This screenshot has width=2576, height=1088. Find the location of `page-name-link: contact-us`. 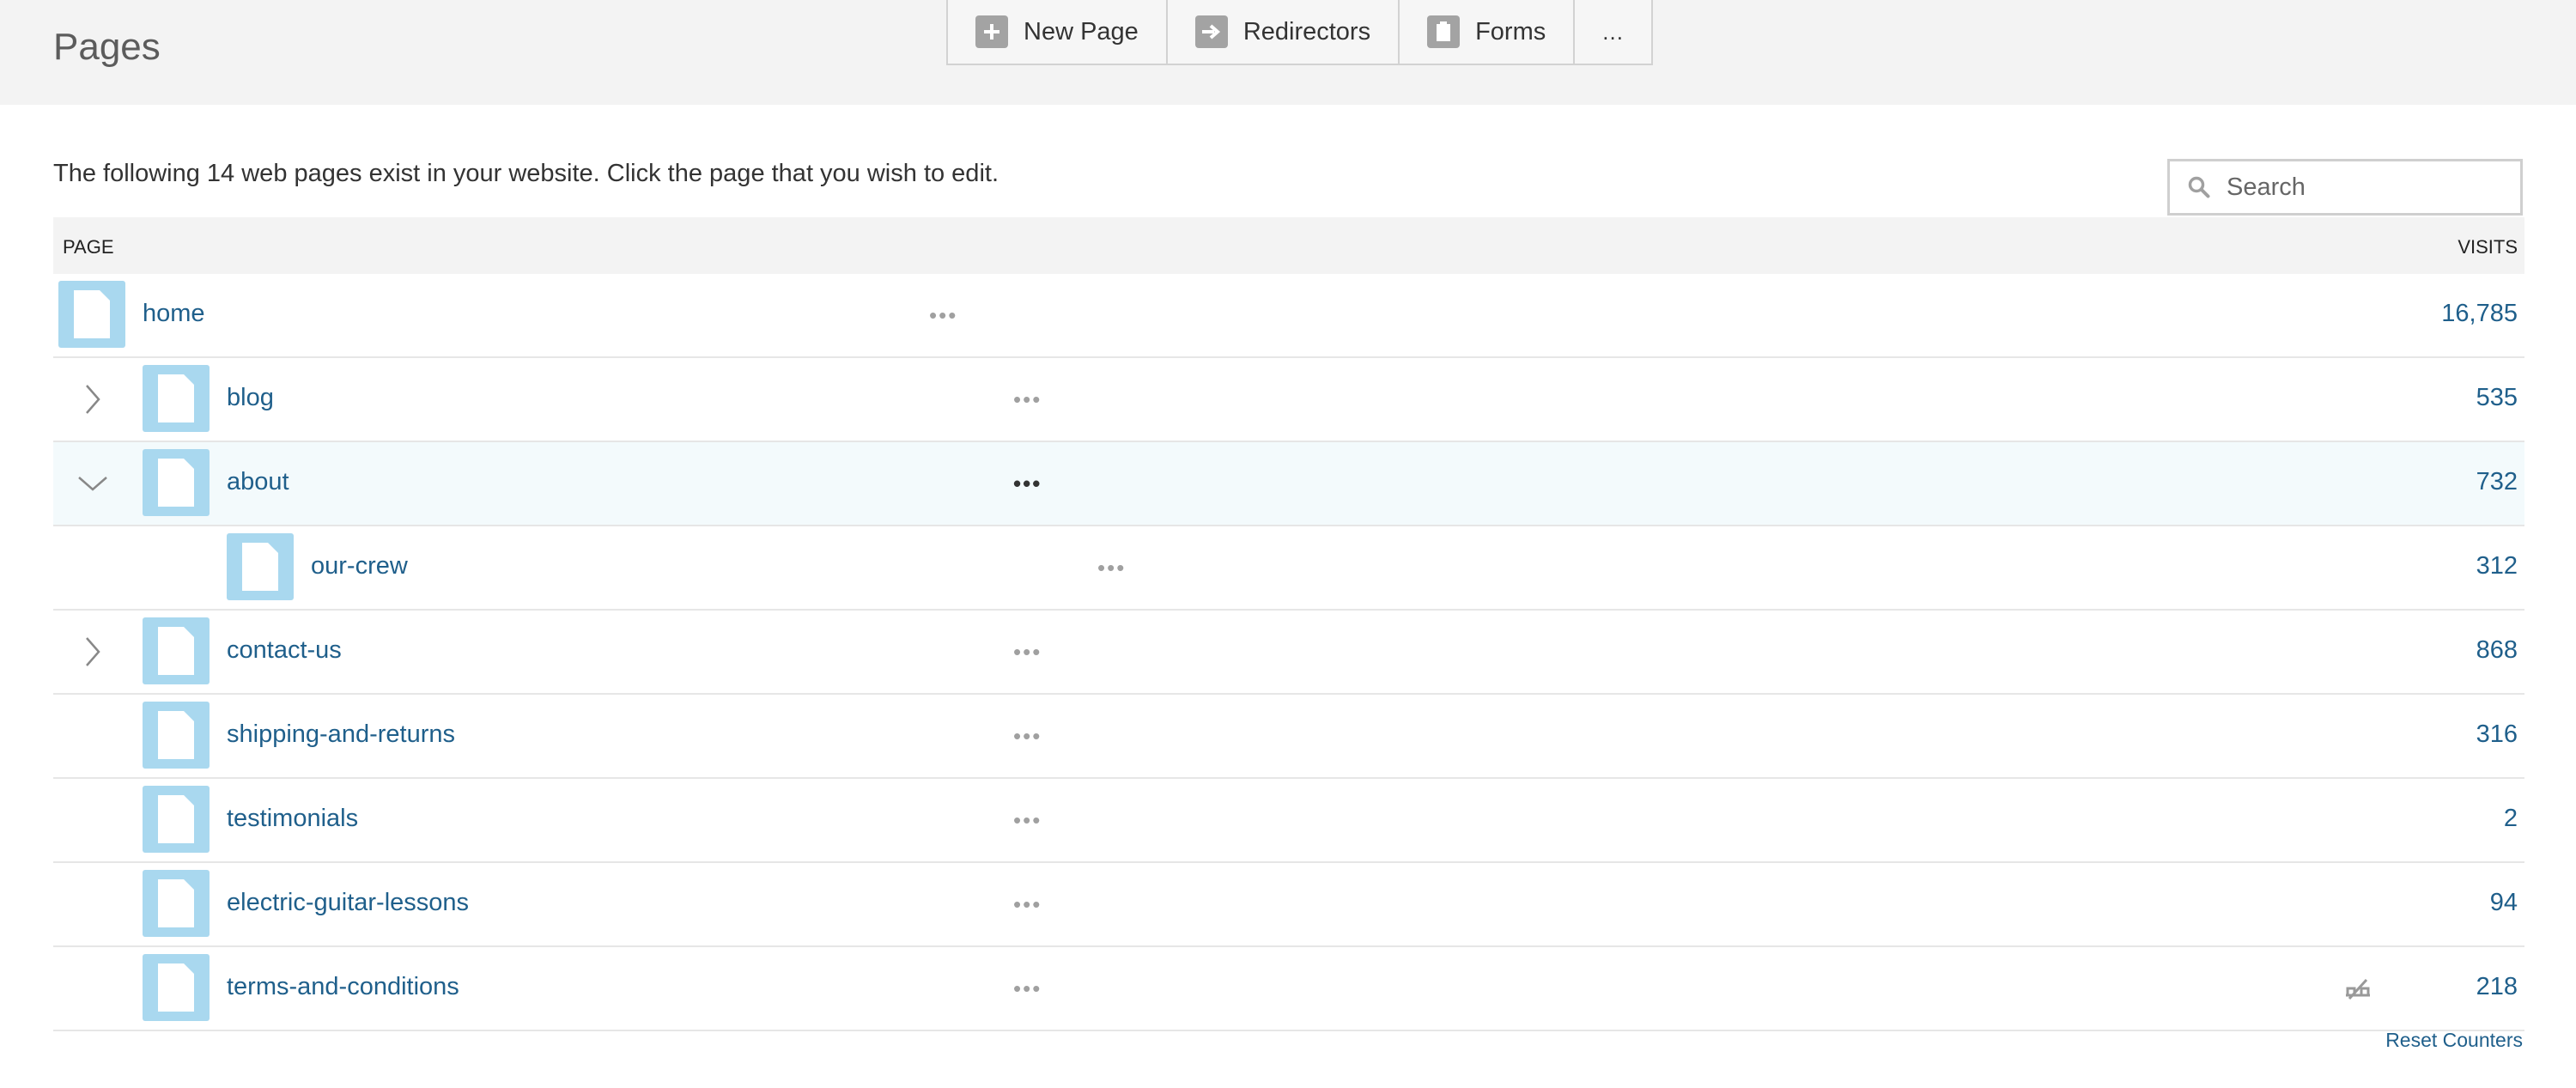

page-name-link: contact-us is located at coordinates (284, 650).